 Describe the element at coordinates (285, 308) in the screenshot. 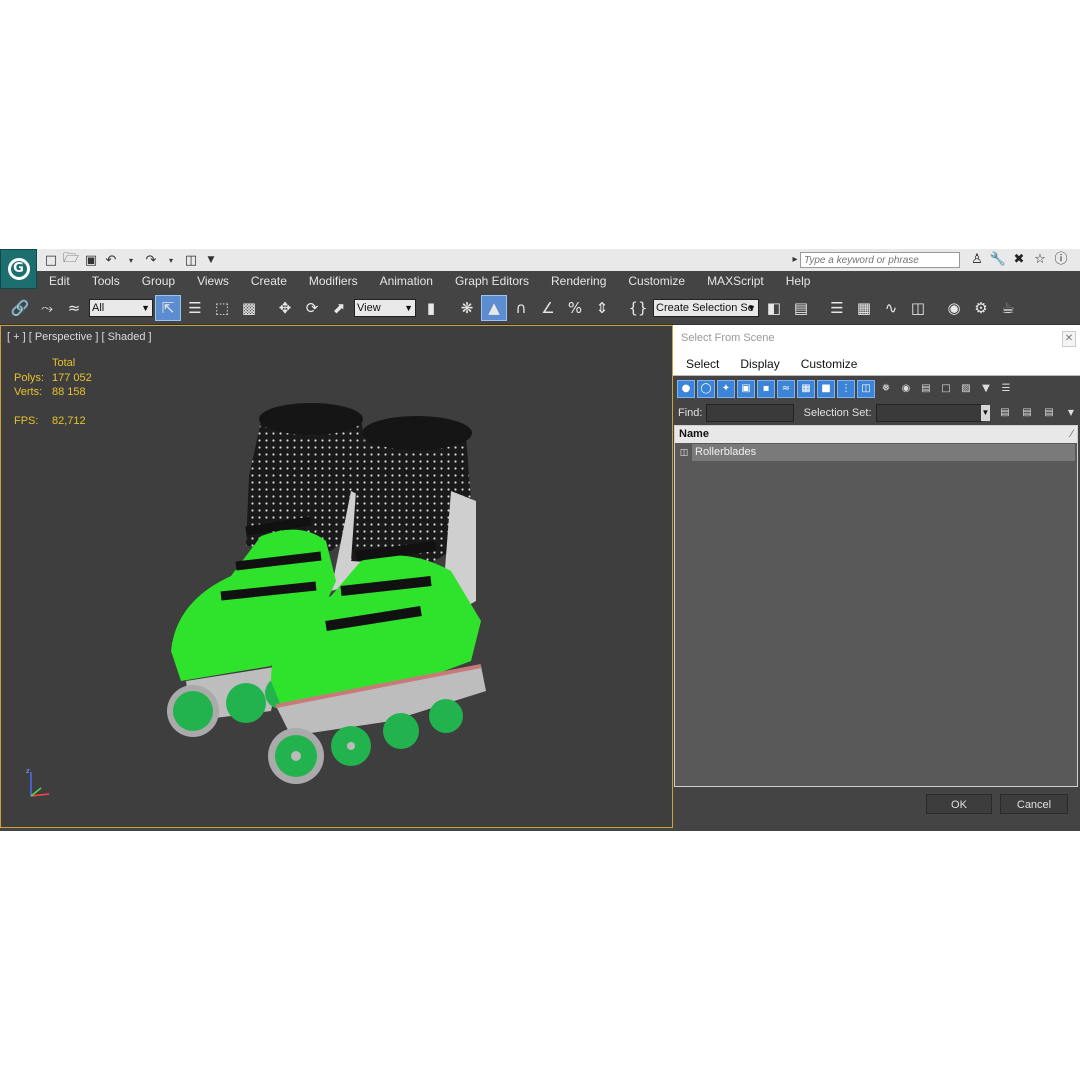

I see `move-icon: ✥` at that location.